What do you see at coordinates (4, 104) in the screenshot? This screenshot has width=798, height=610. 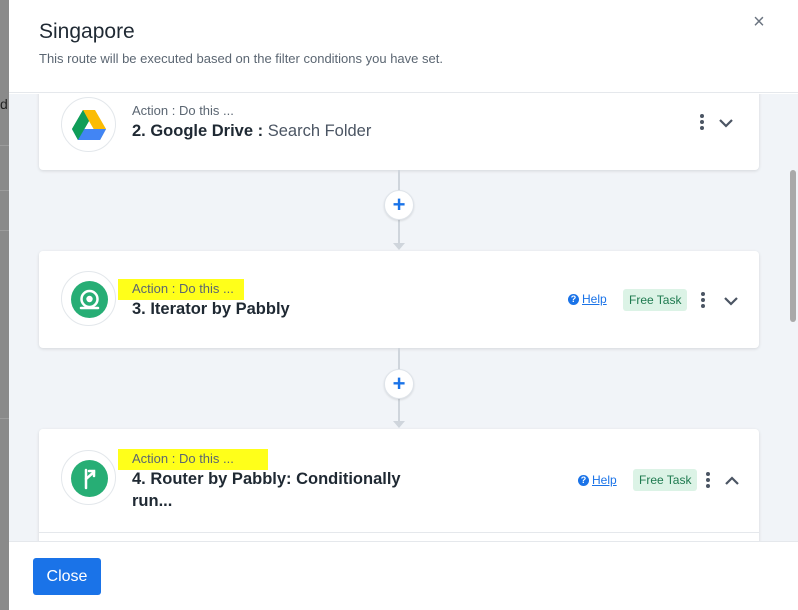 I see `background-text: d` at bounding box center [4, 104].